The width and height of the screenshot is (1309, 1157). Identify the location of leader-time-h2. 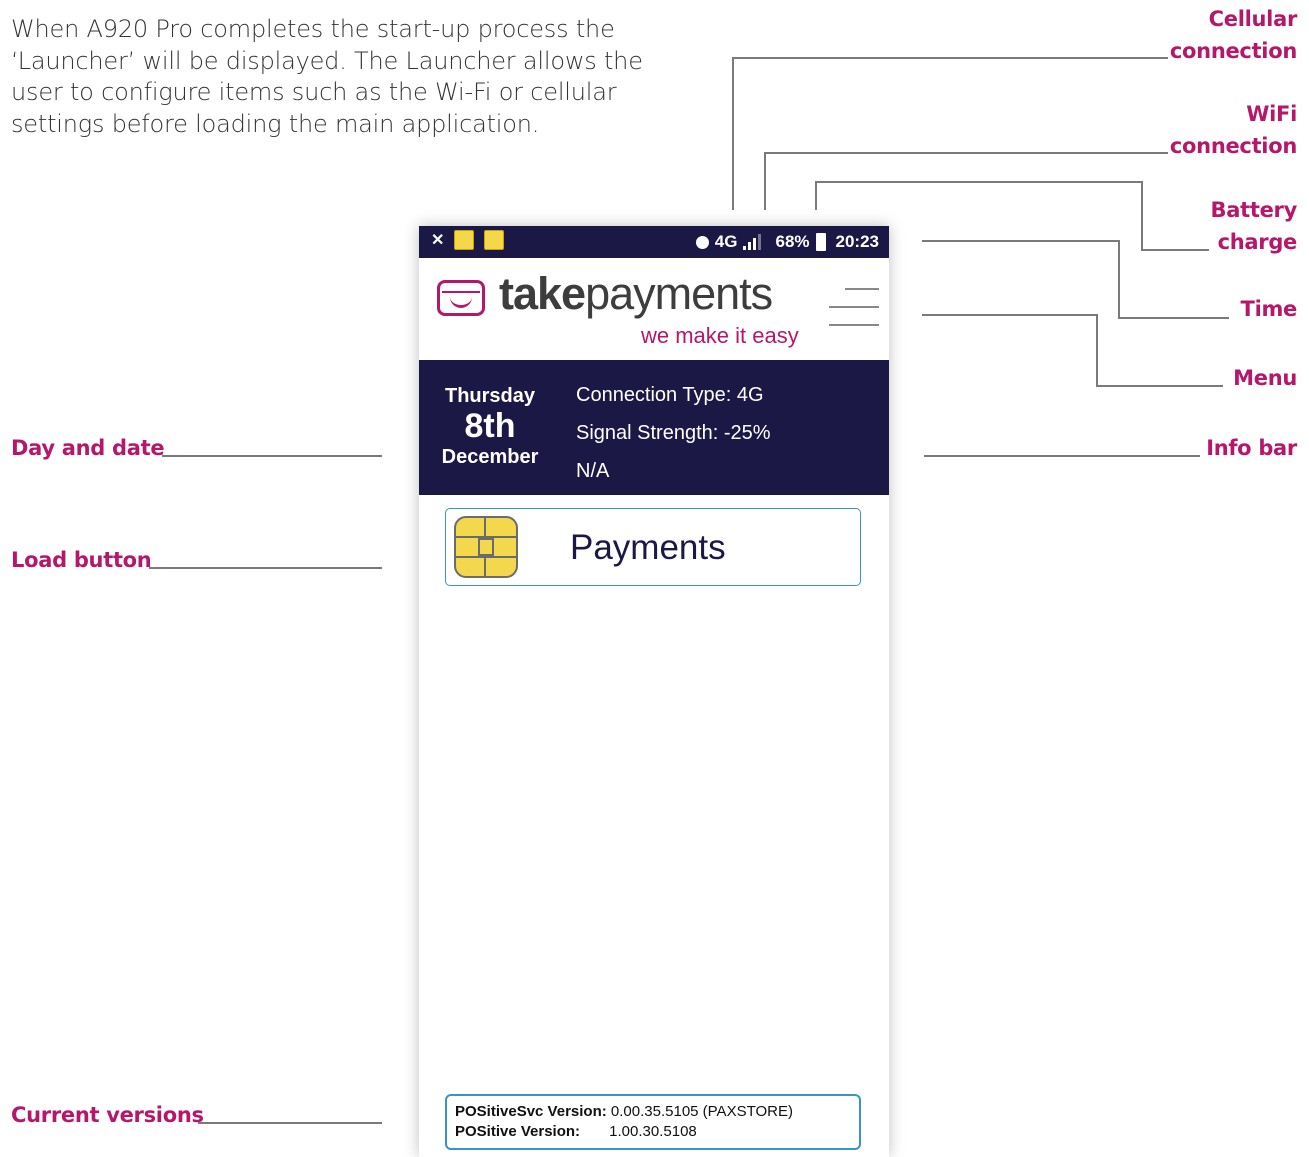
(1173, 318).